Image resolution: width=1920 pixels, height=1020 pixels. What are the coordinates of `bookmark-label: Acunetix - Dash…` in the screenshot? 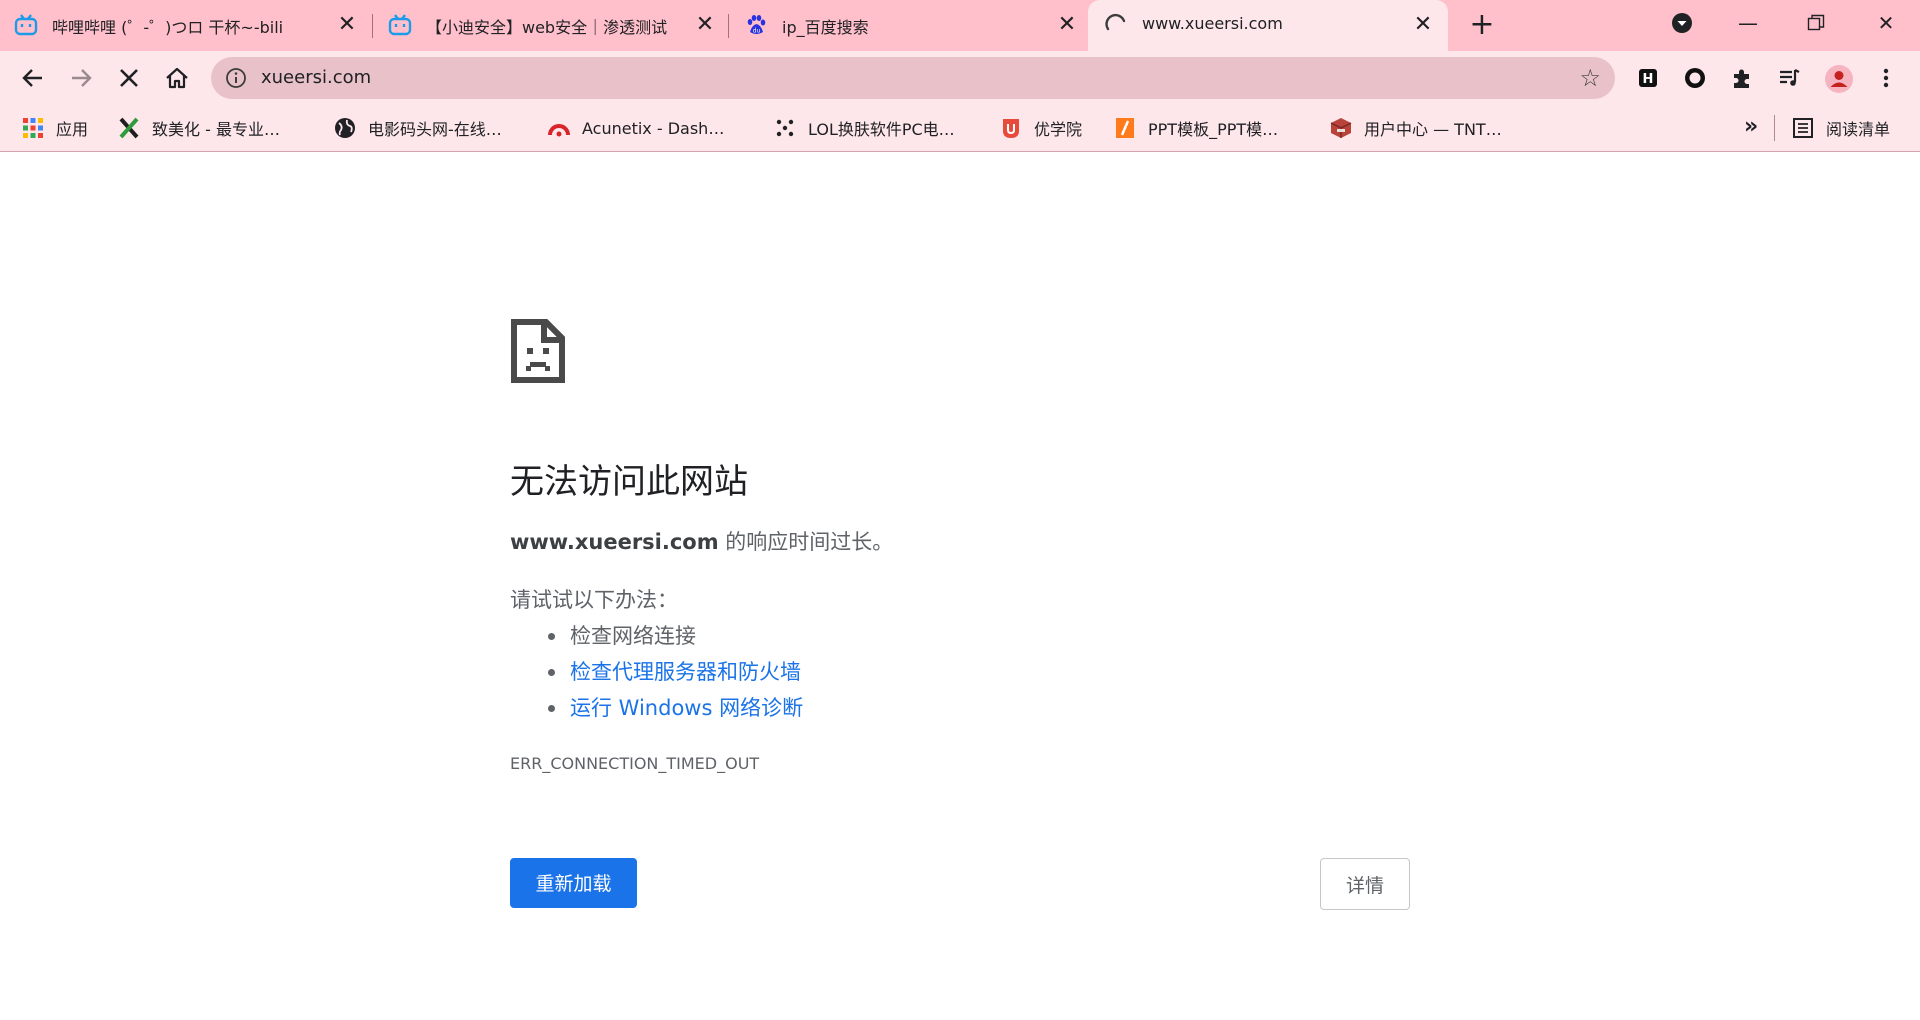 It's located at (653, 128).